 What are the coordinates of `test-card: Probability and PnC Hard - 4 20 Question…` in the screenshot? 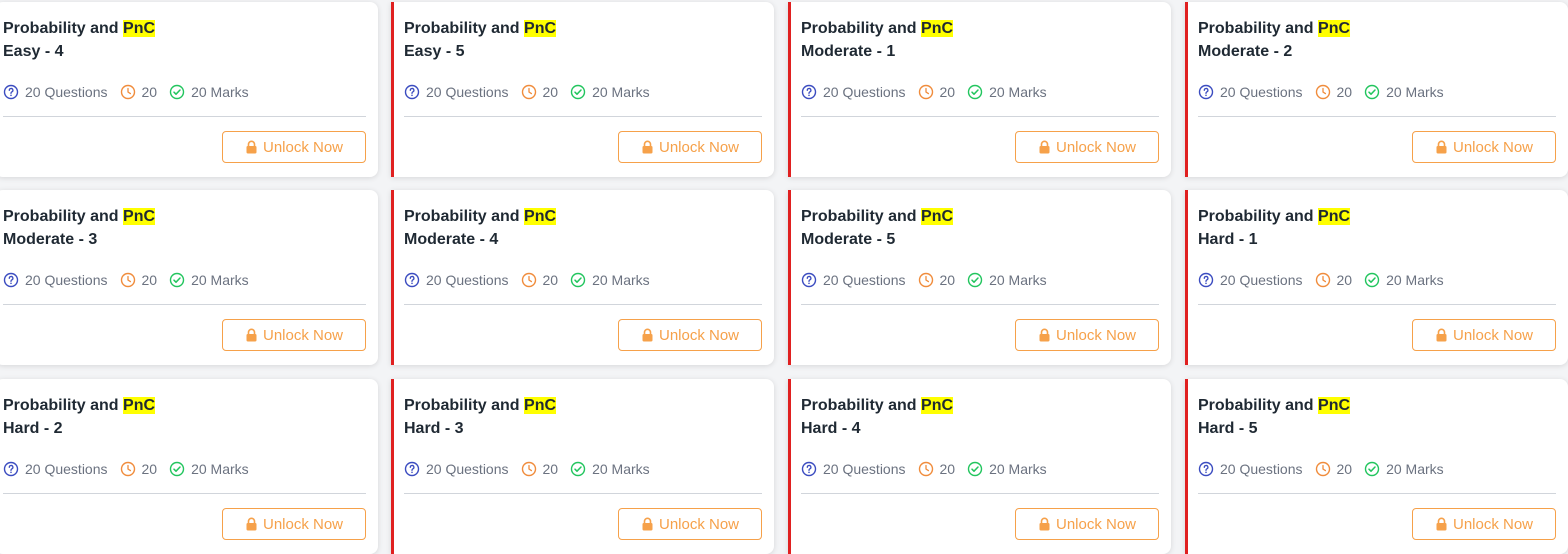 It's located at (979, 466).